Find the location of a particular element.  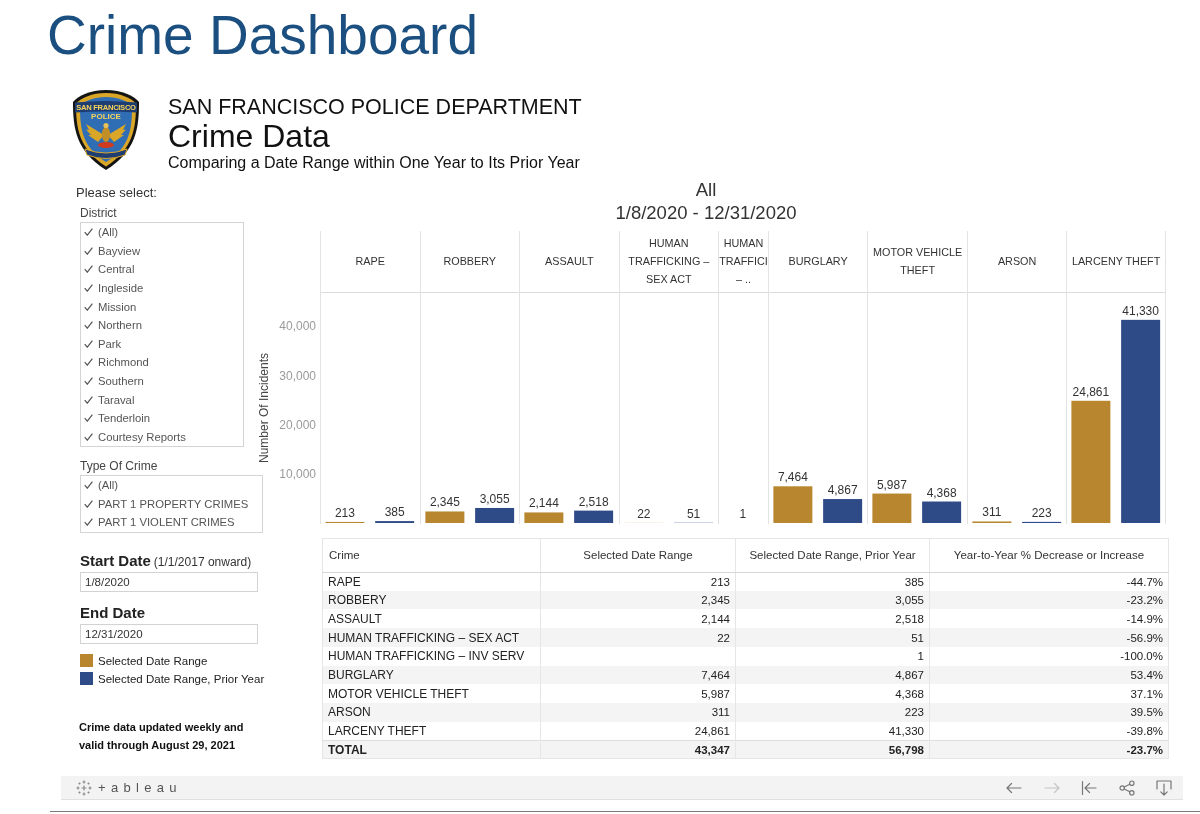

chart-date-range: 1/8/2020 - 12/31/2020 is located at coordinates (706, 212).